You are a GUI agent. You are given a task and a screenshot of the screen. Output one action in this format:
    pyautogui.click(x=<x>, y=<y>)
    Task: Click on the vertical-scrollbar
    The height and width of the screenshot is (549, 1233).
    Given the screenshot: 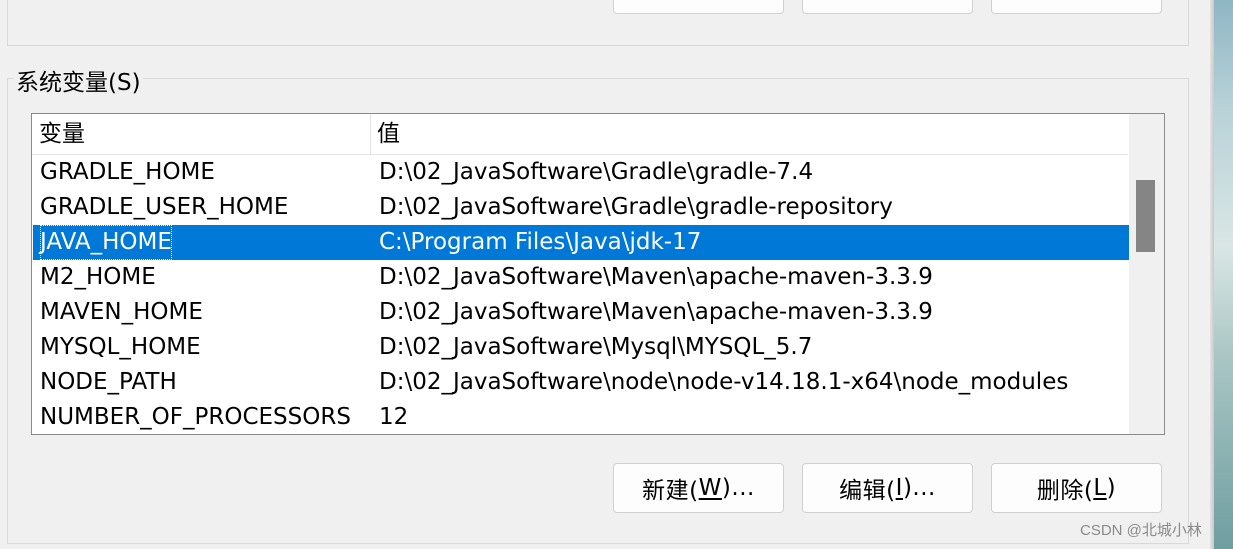 What is the action you would take?
    pyautogui.click(x=1146, y=274)
    